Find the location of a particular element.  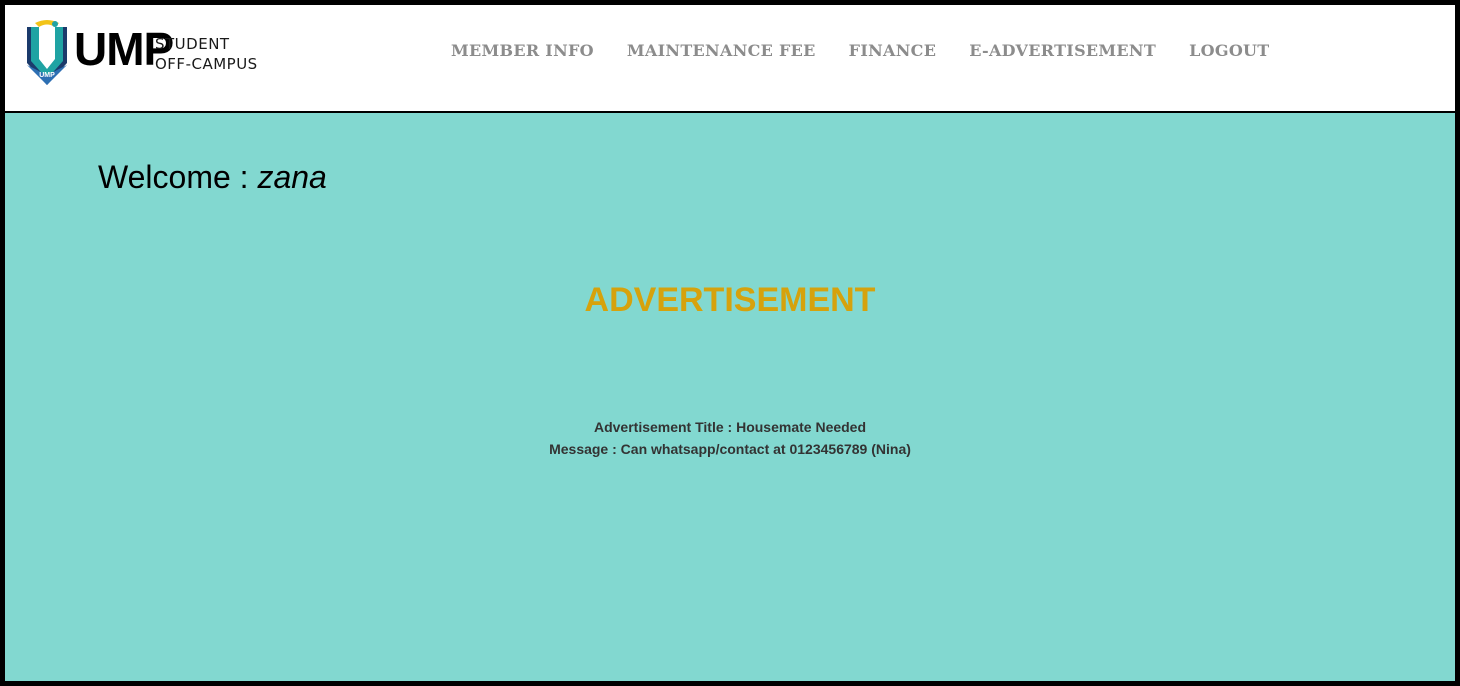

nav-member-info: MEMBER INFO is located at coordinates (522, 50).